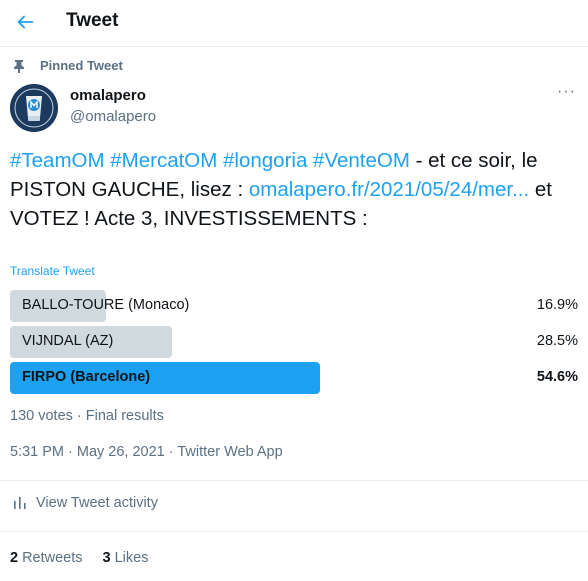  I want to click on header-divider, so click(294, 46).